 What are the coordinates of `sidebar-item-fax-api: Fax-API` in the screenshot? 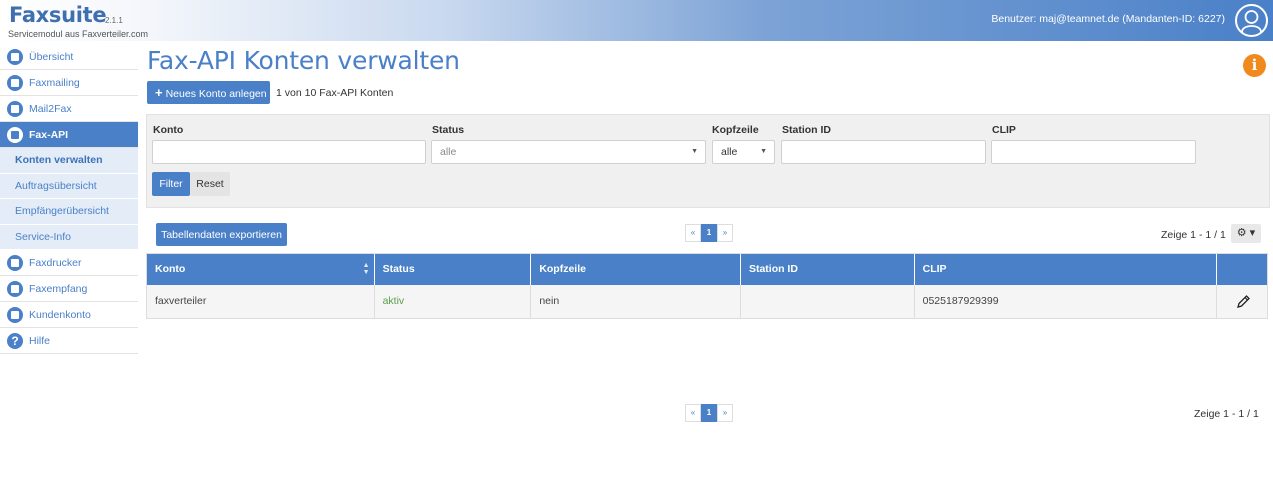 It's located at (69, 135).